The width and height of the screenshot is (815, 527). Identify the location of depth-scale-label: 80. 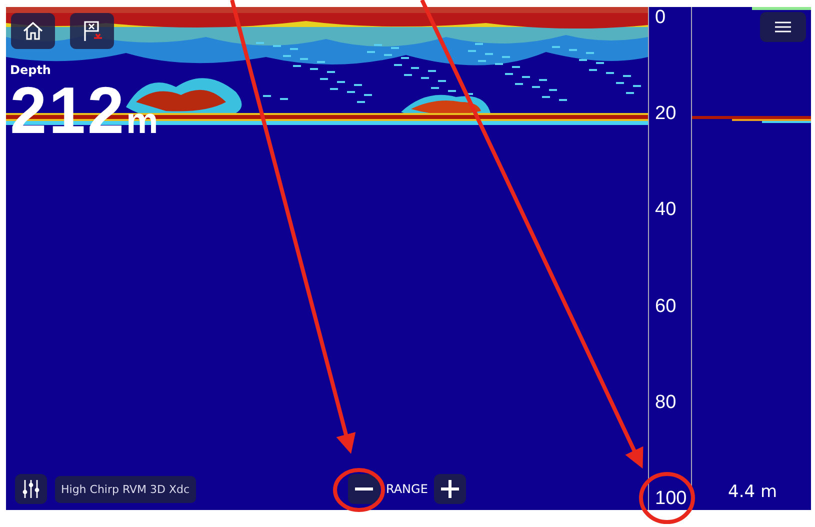
(665, 403).